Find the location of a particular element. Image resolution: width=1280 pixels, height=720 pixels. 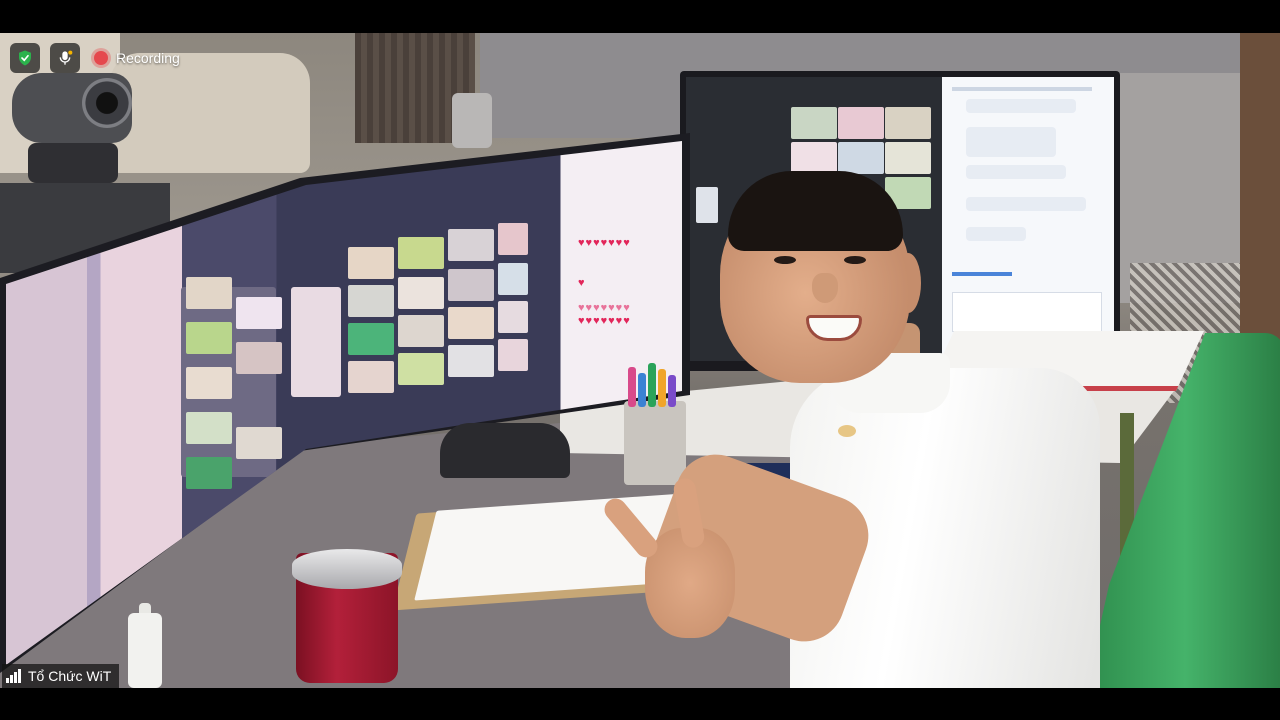

participant-name: Tổ Chức WiT is located at coordinates (70, 676).